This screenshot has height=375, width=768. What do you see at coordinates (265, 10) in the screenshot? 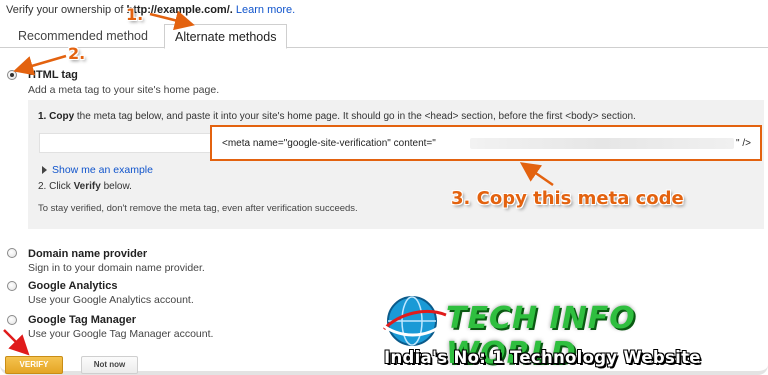
I see `learn-more-link: Learn more.` at bounding box center [265, 10].